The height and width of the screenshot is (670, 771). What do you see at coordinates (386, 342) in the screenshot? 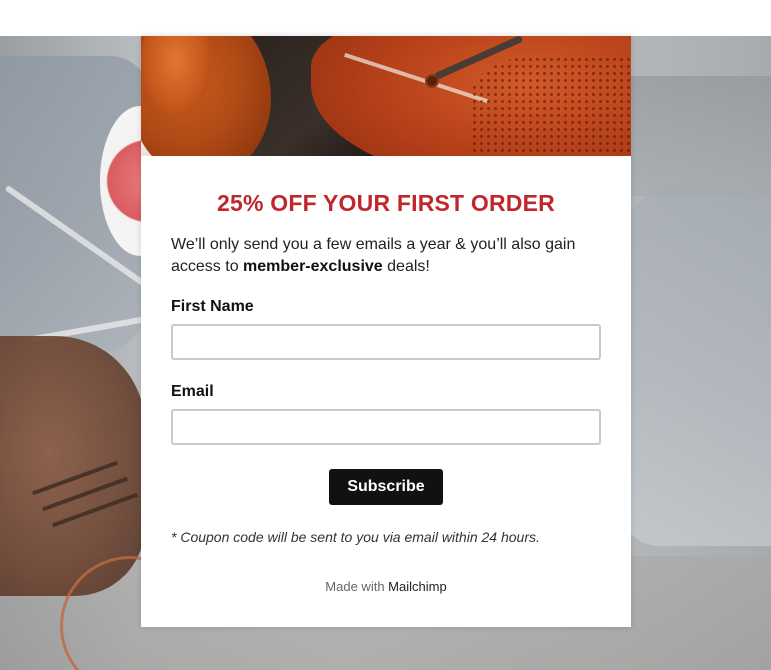
I see `first-name-field` at bounding box center [386, 342].